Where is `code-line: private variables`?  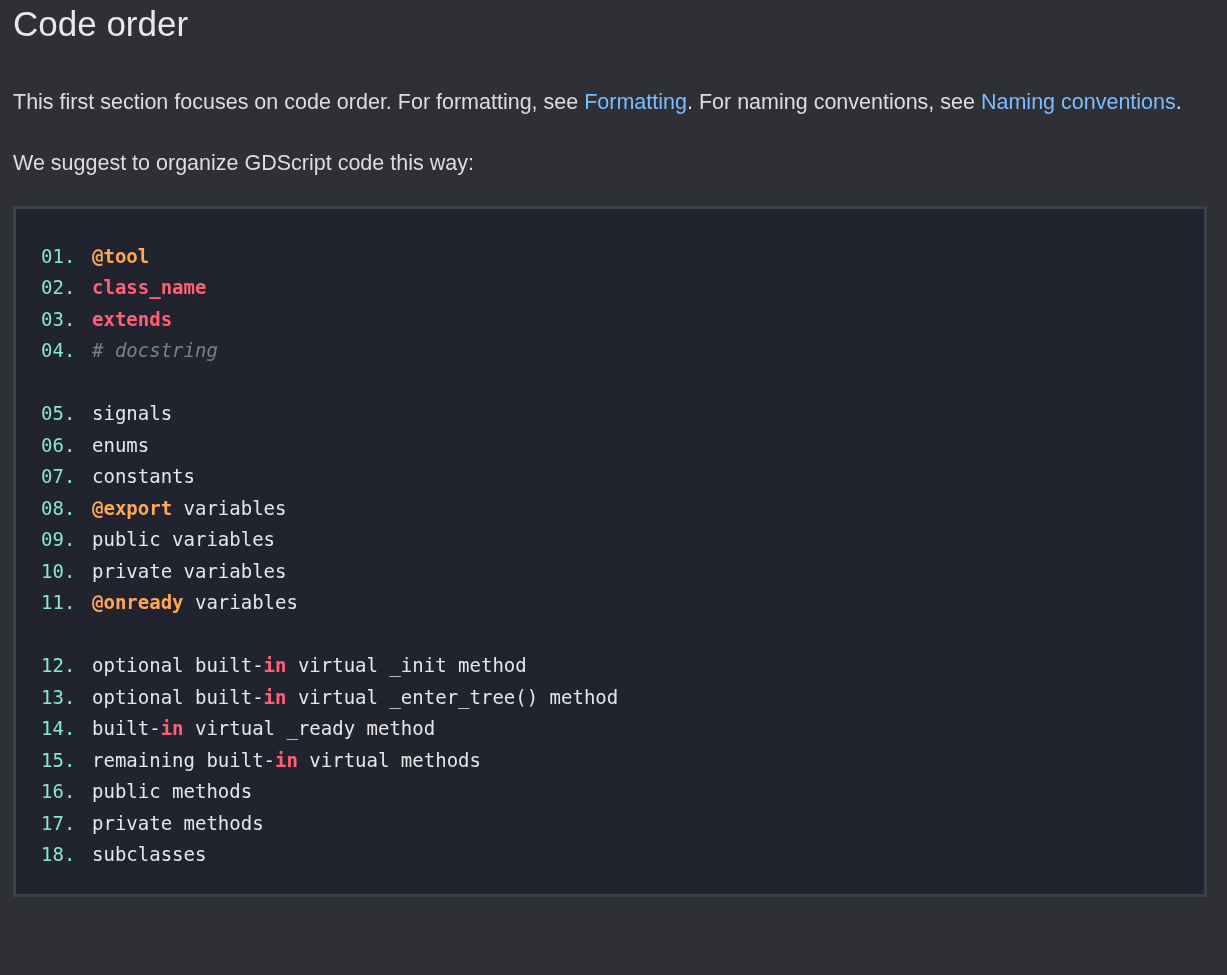
code-line: private variables is located at coordinates (189, 570).